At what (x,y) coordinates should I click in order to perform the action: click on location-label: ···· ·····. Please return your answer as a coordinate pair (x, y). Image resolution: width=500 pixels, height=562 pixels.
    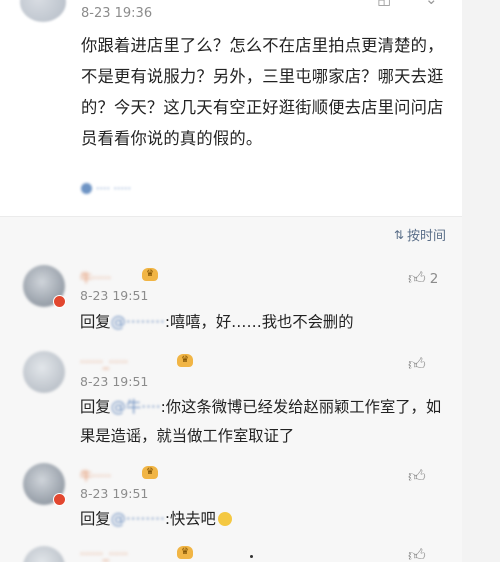
    Looking at the image, I should click on (113, 188).